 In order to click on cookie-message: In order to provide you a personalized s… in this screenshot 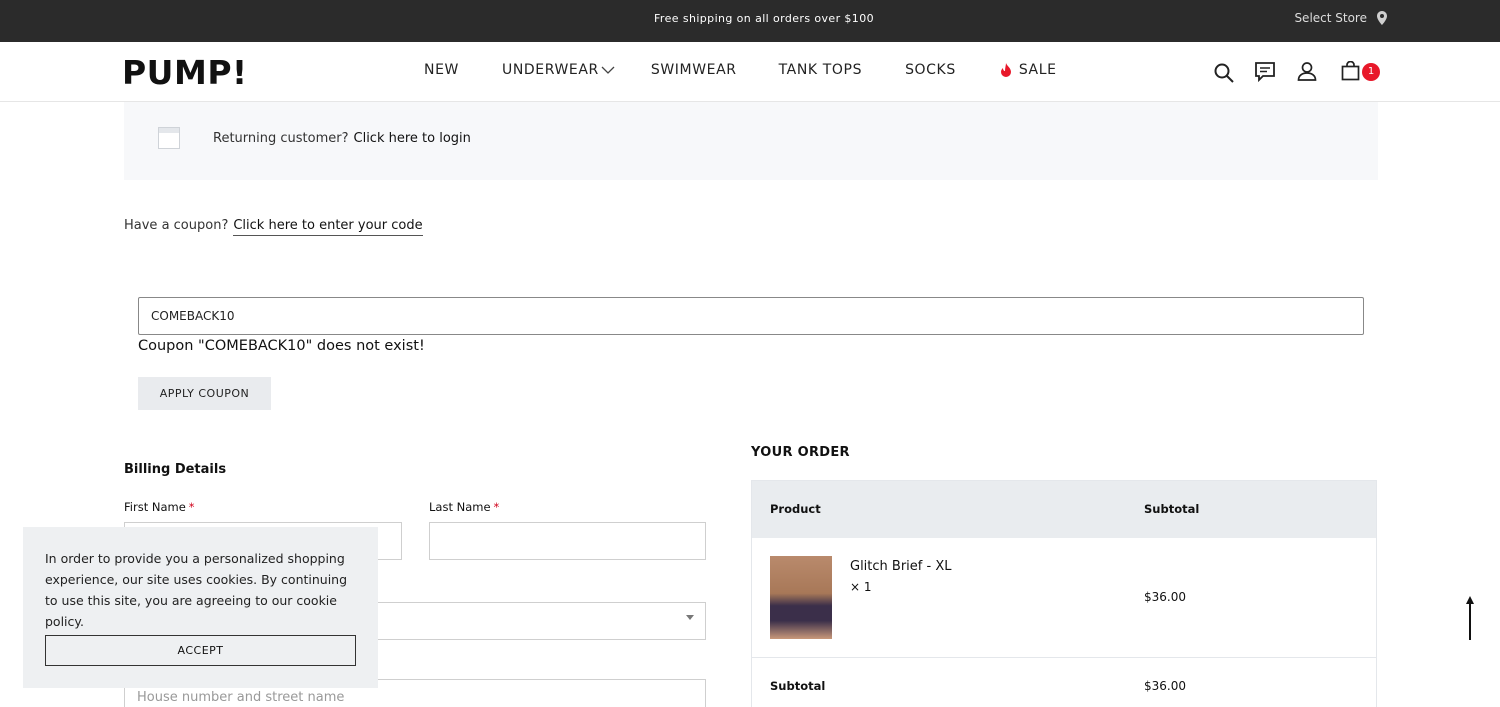, I will do `click(196, 590)`.